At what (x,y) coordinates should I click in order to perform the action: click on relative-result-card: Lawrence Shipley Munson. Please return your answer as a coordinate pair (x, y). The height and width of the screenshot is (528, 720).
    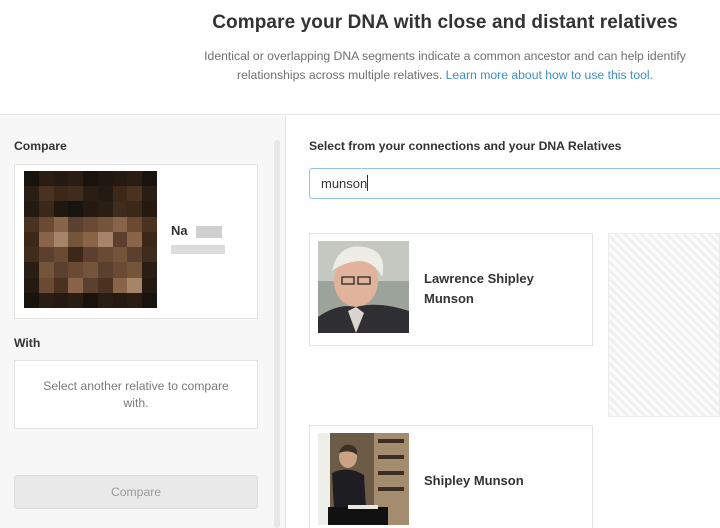
    Looking at the image, I should click on (451, 289).